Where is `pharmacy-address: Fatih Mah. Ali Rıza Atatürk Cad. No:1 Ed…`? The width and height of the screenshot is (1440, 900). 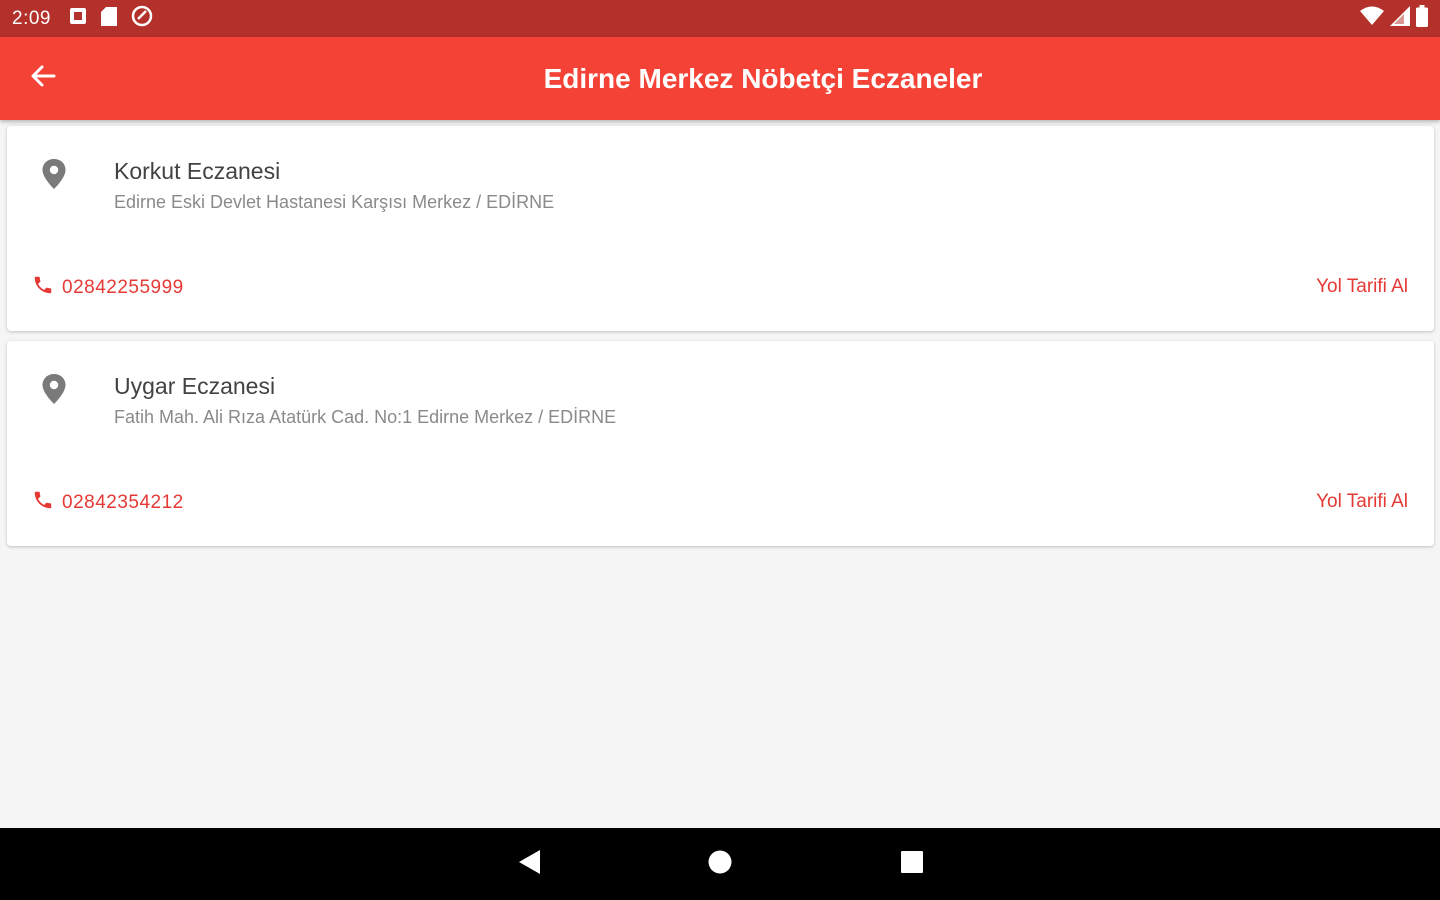 pharmacy-address: Fatih Mah. Ali Rıza Atatürk Cad. No:1 Ed… is located at coordinates (365, 417).